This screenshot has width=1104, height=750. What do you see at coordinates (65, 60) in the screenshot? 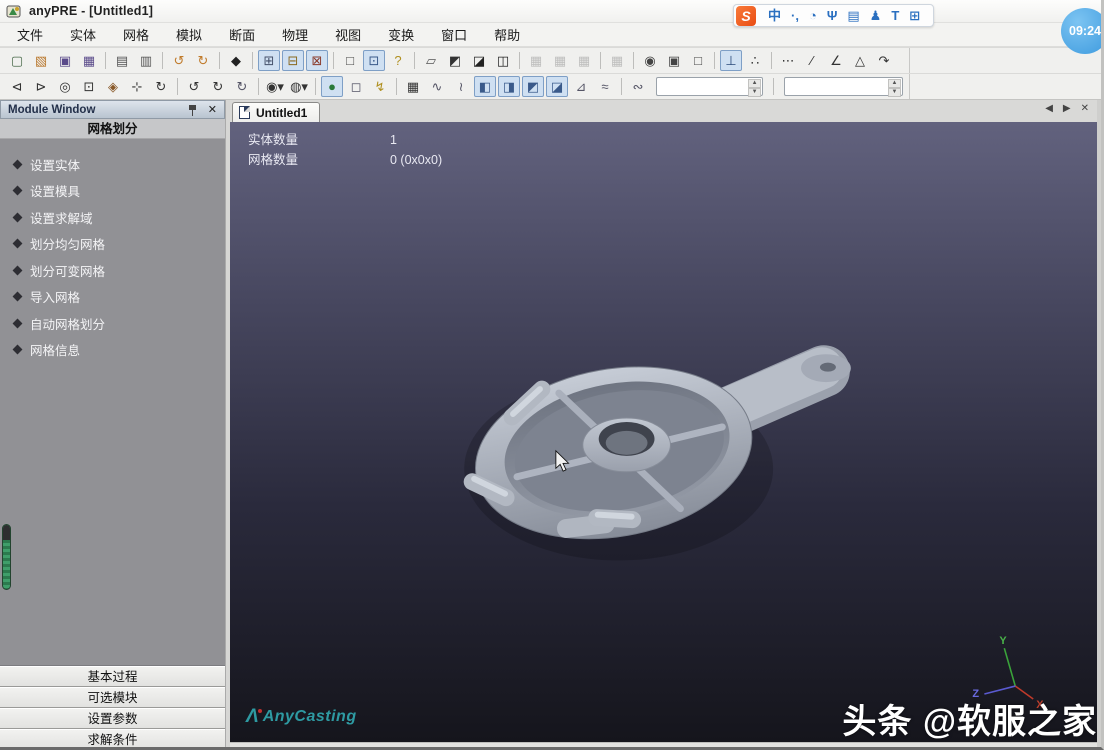
I see `save-button: ▣` at bounding box center [65, 60].